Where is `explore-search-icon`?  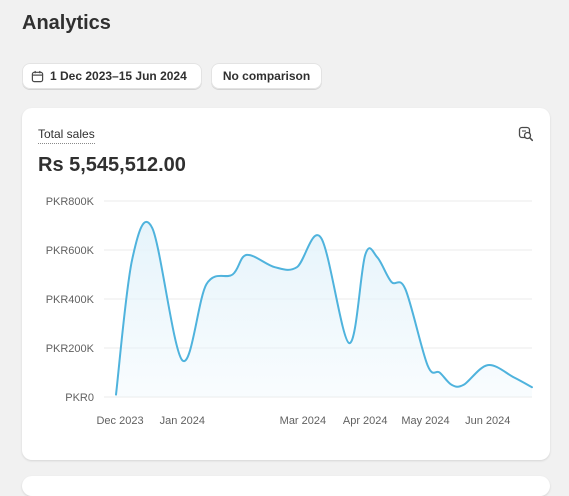
explore-search-icon is located at coordinates (526, 134).